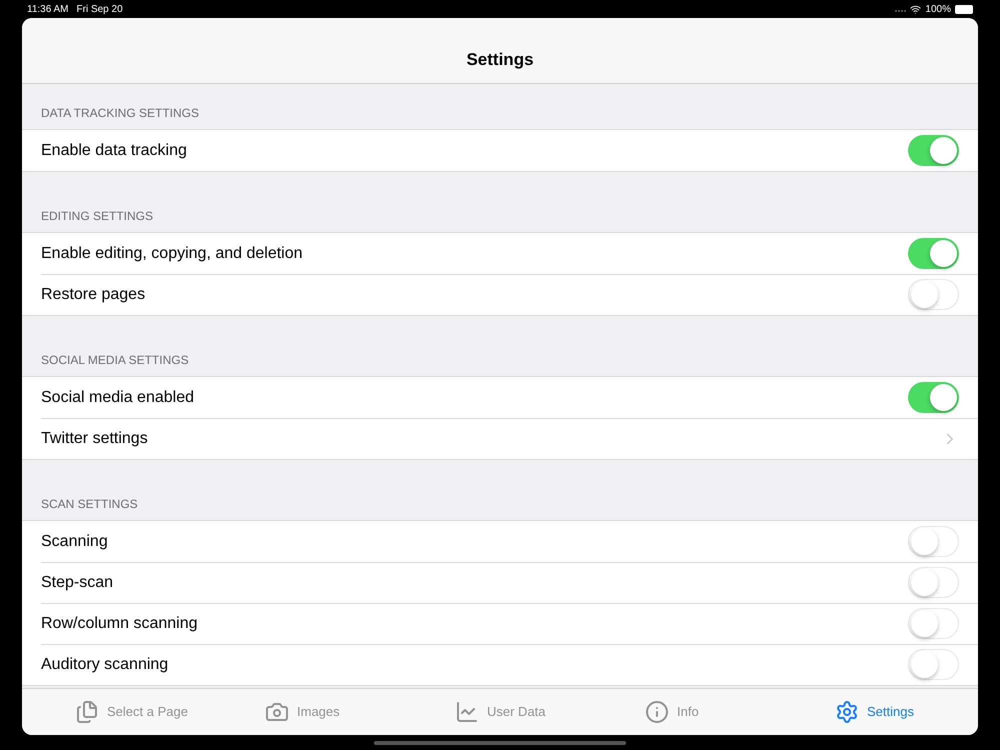  I want to click on wifi-icon, so click(916, 9).